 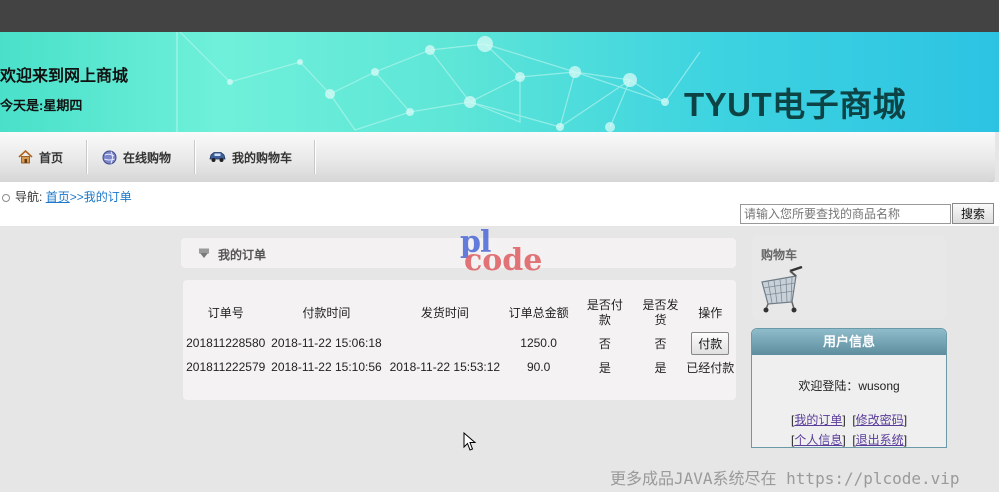 What do you see at coordinates (538, 367) in the screenshot?
I see `cell-total: 90.0` at bounding box center [538, 367].